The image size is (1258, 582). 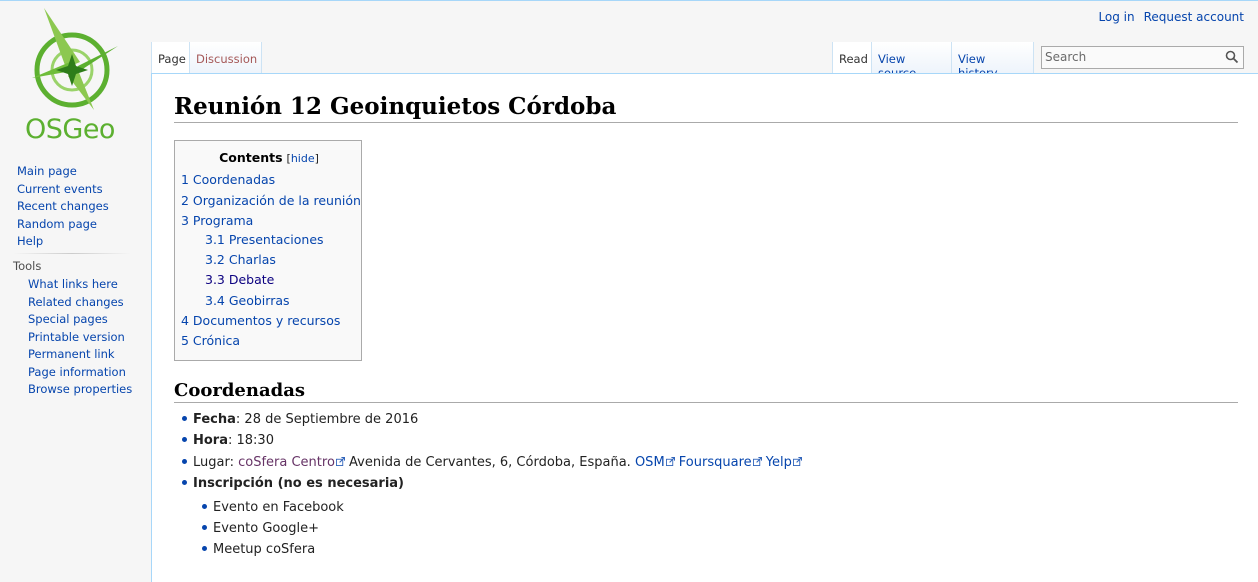 What do you see at coordinates (210, 440) in the screenshot?
I see `hora-label: Hora` at bounding box center [210, 440].